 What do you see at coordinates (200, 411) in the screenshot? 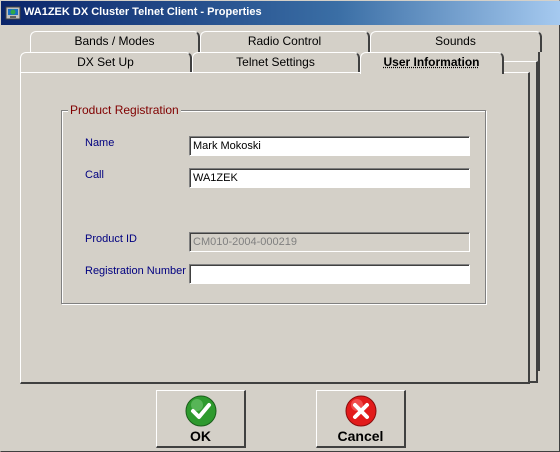
I see `checkmark-icon` at bounding box center [200, 411].